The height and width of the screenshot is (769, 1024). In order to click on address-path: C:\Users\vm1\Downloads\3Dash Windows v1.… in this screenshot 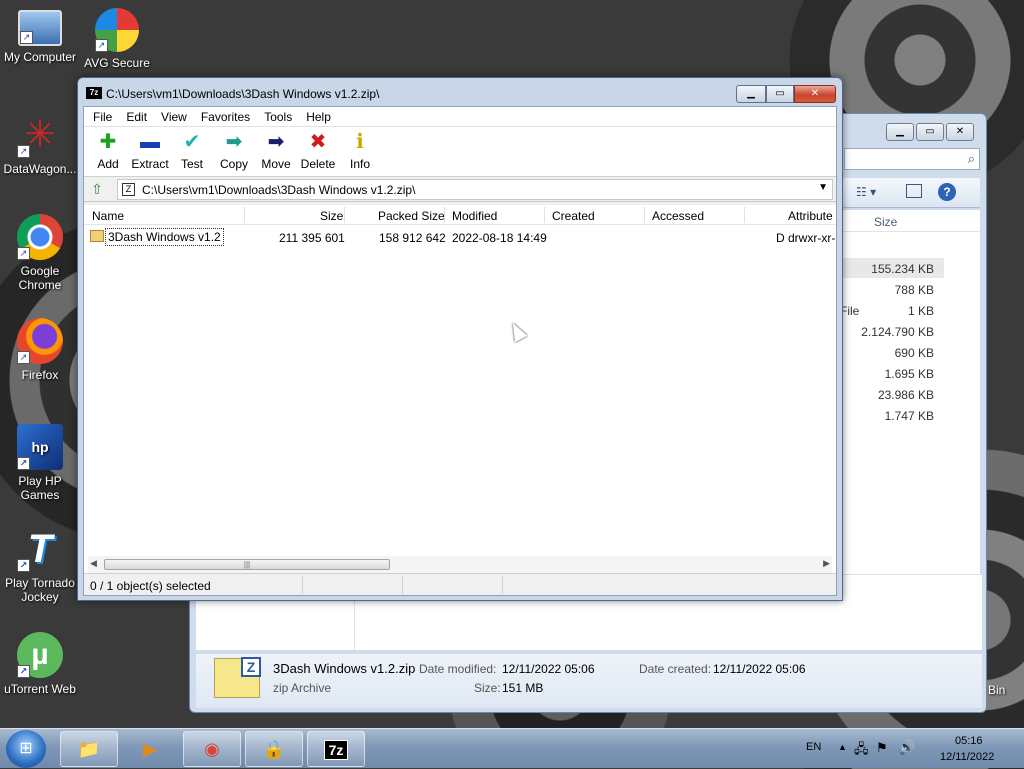, I will do `click(279, 190)`.